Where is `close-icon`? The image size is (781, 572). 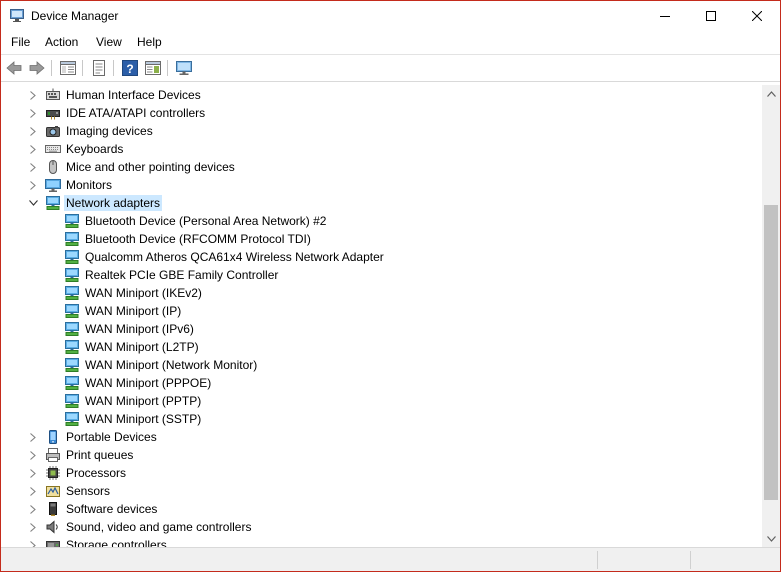
close-icon is located at coordinates (757, 16).